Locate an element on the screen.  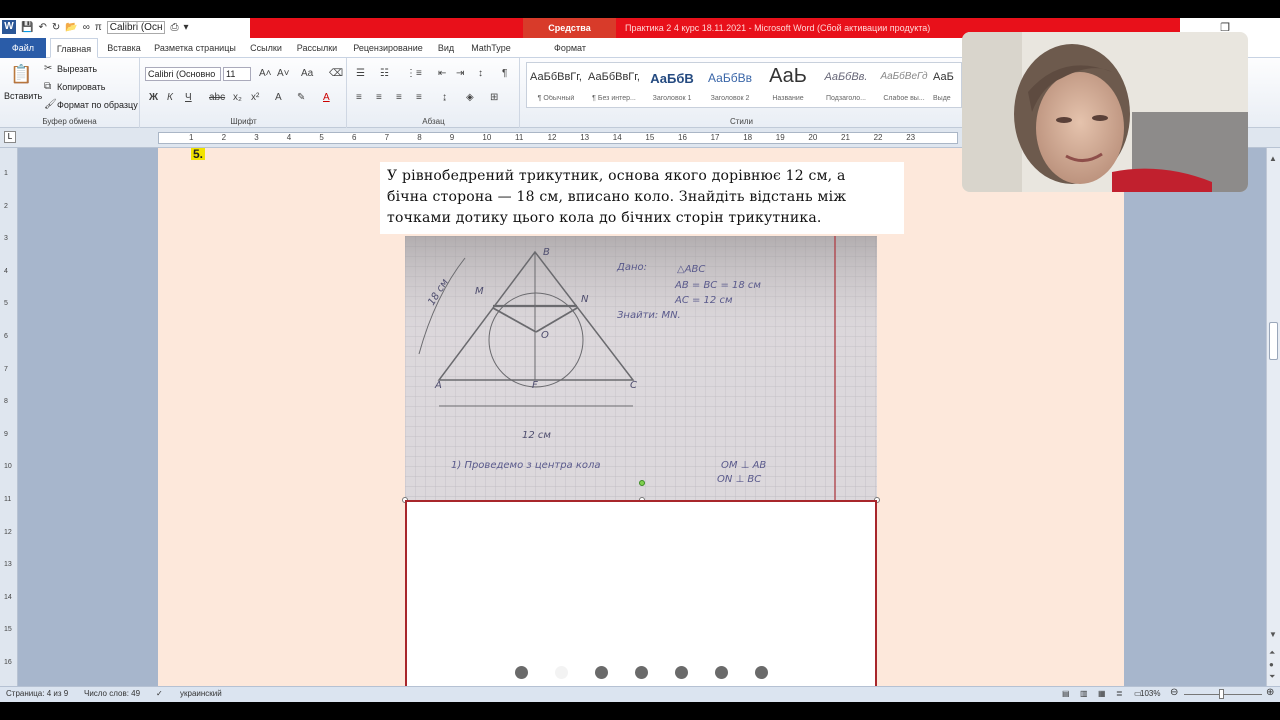
sort-icon: ↕ is located at coordinates (480, 73).